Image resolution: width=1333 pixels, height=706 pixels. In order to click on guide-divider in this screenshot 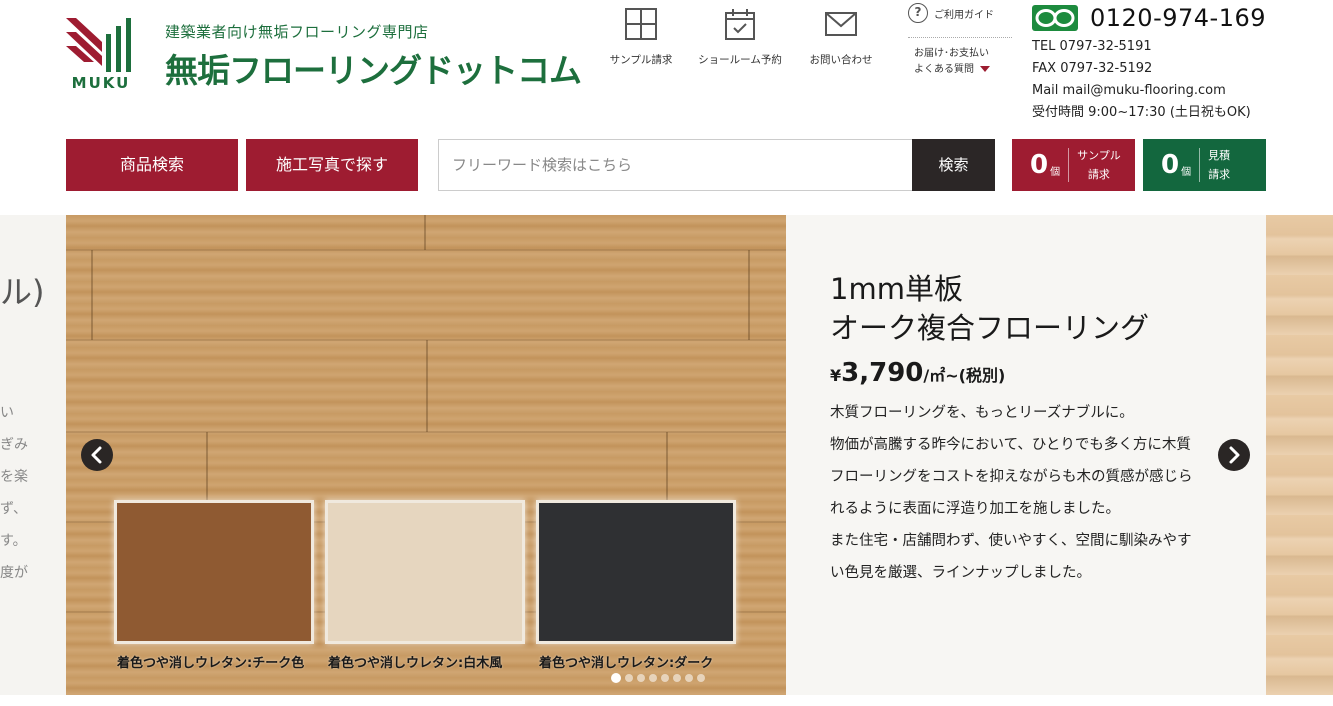, I will do `click(960, 37)`.